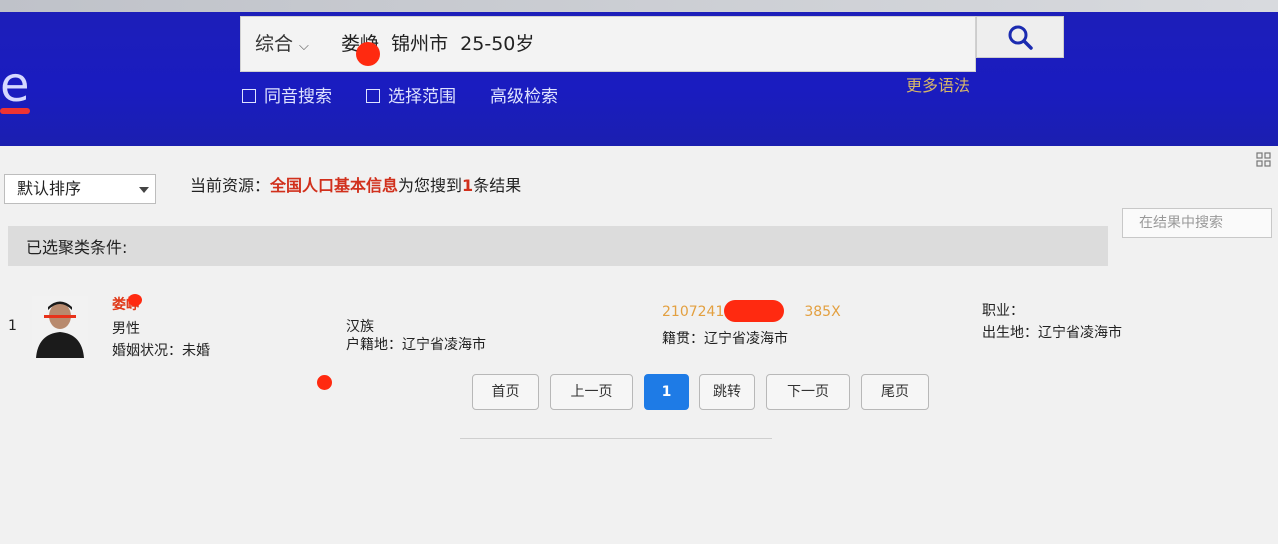 This screenshot has width=1278, height=544. Describe the element at coordinates (497, 185) in the screenshot. I see `source-suffix: 条结果` at that location.